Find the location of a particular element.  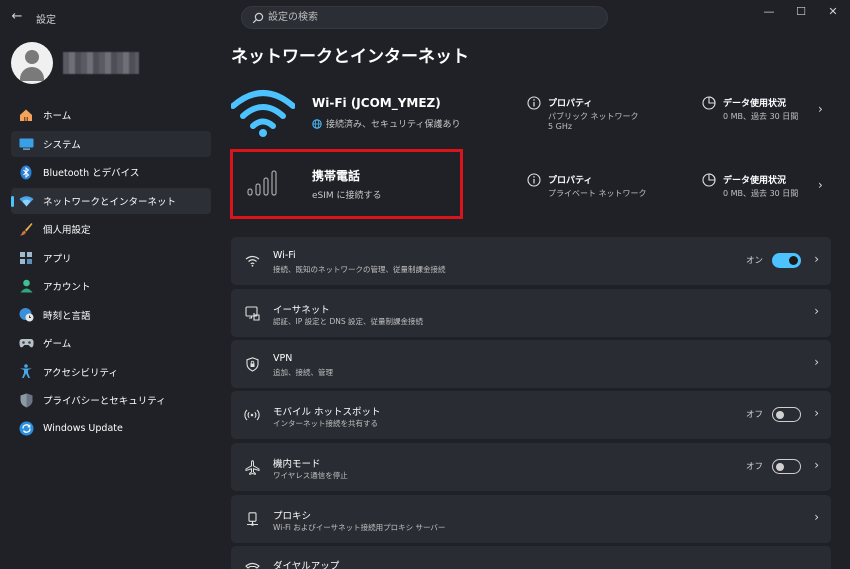

card-title: 機内モード is located at coordinates (297, 464).